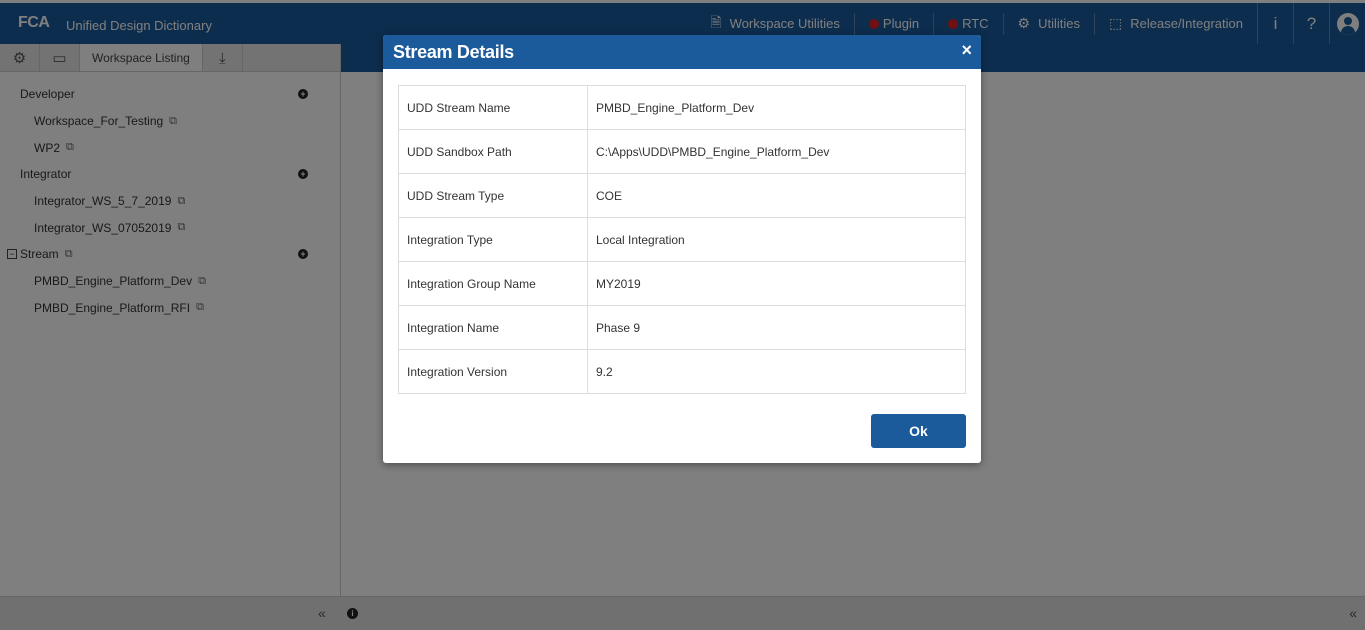 Image resolution: width=1365 pixels, height=630 pixels. Describe the element at coordinates (493, 239) in the screenshot. I see `row-key: Integration Type` at that location.